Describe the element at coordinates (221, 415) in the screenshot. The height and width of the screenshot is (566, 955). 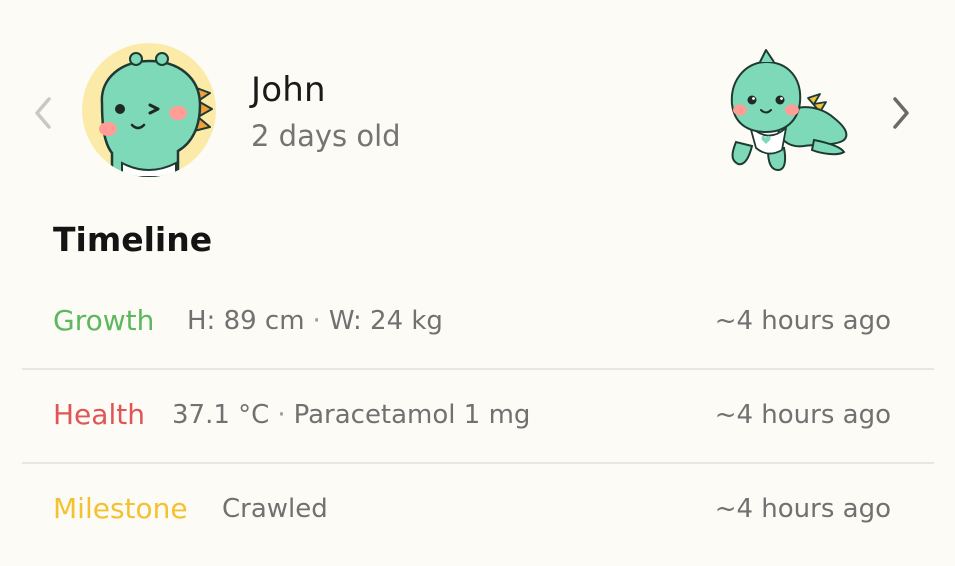
I see `temperature-value: 37.1 °C` at that location.